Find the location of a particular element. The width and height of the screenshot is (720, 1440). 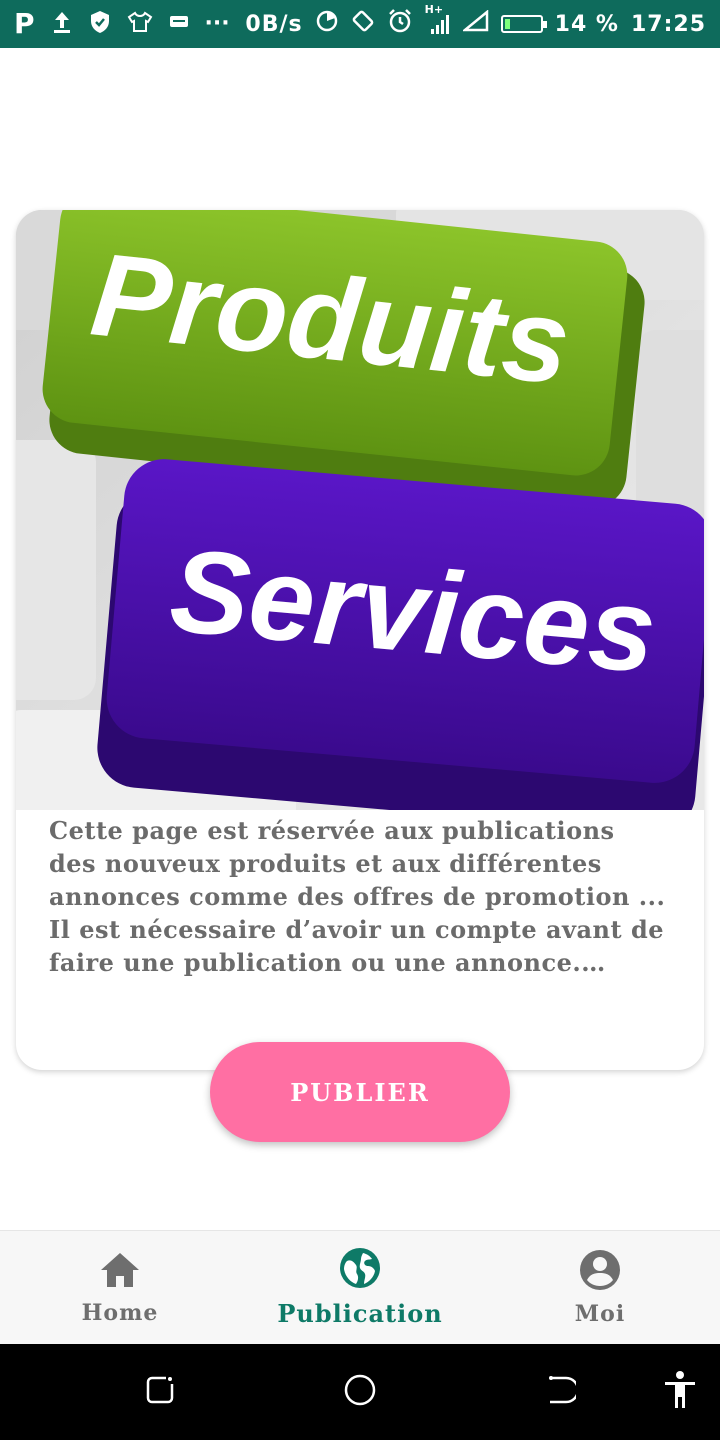

rotate-icon is located at coordinates (363, 24).